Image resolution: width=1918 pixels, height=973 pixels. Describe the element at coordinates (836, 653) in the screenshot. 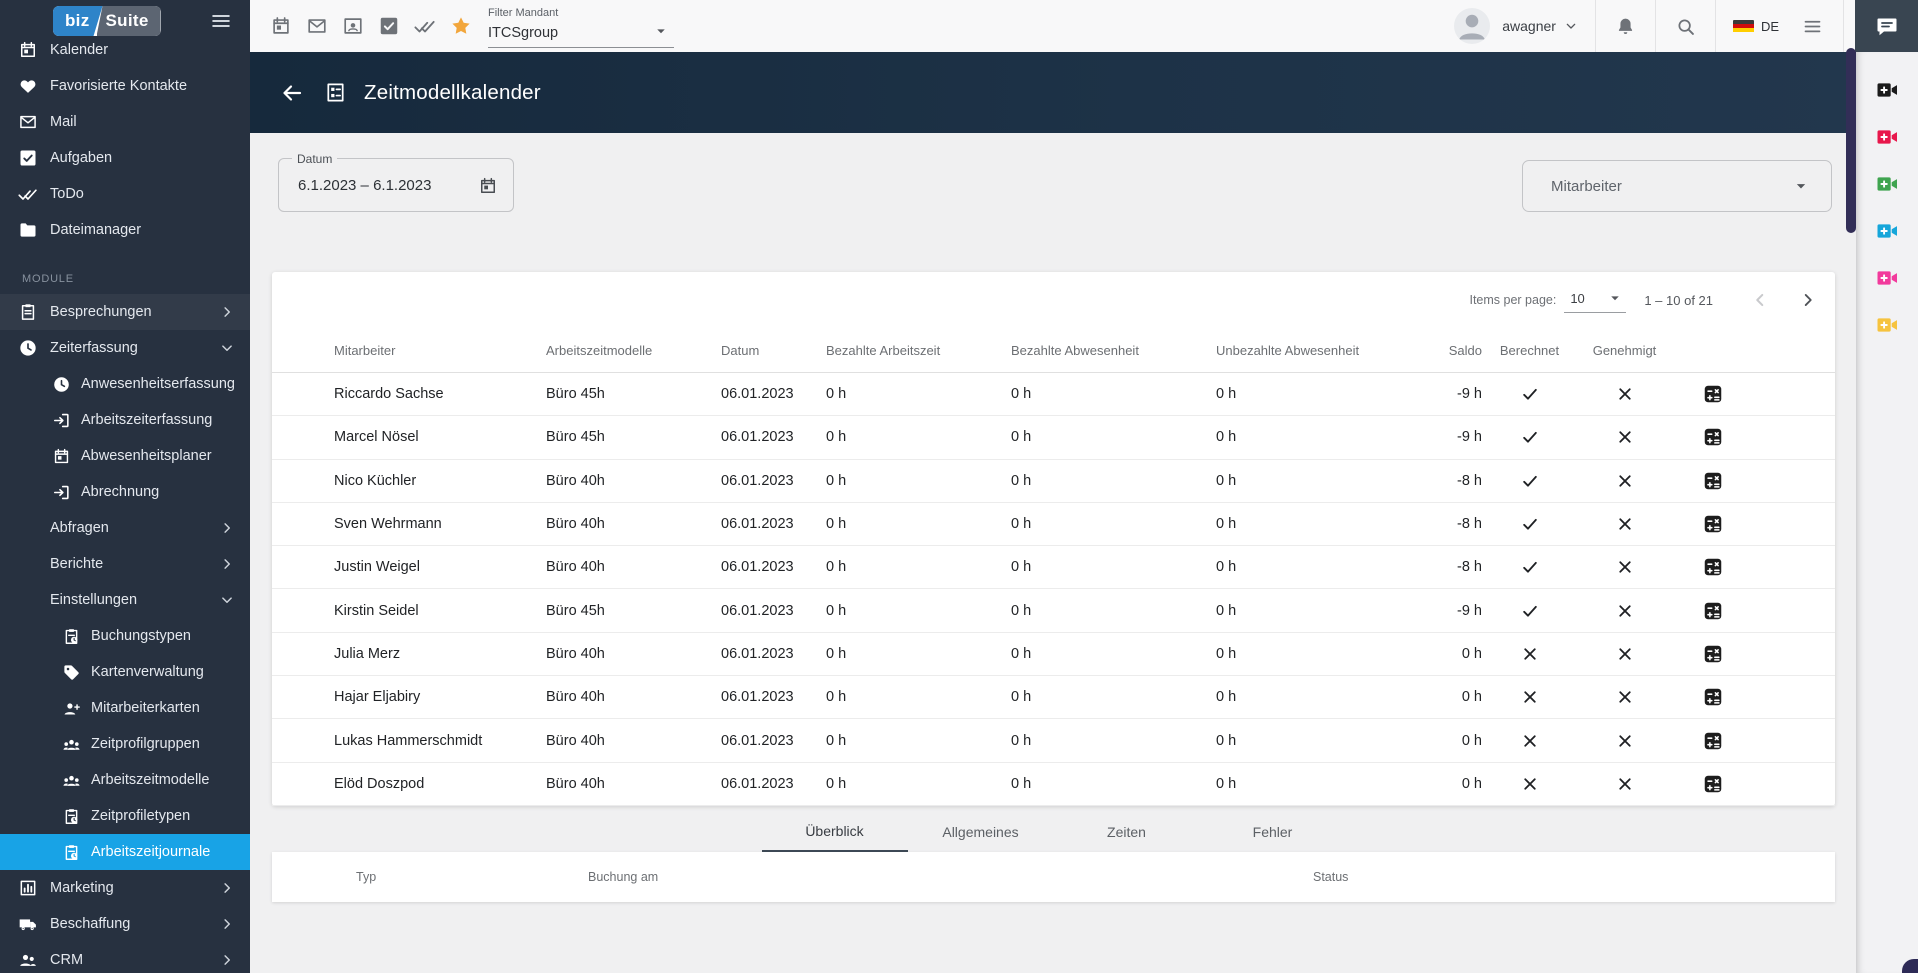

I see `cell-bez_zeit: 0 h` at that location.